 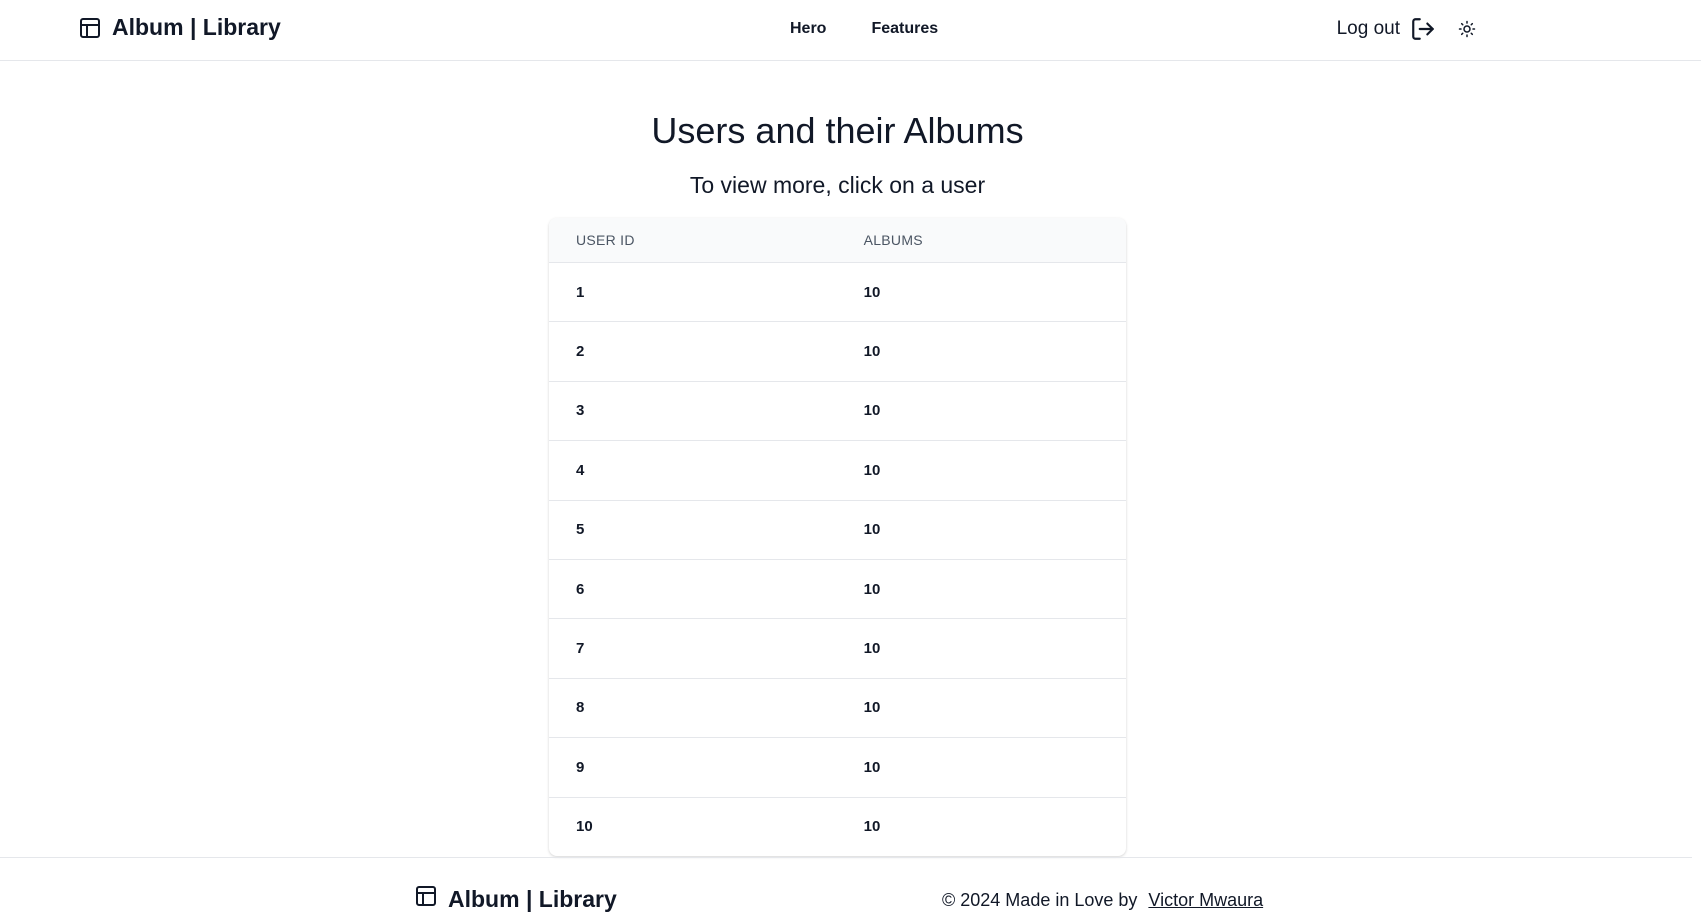 I want to click on main-nav: Hero Features, so click(x=864, y=29).